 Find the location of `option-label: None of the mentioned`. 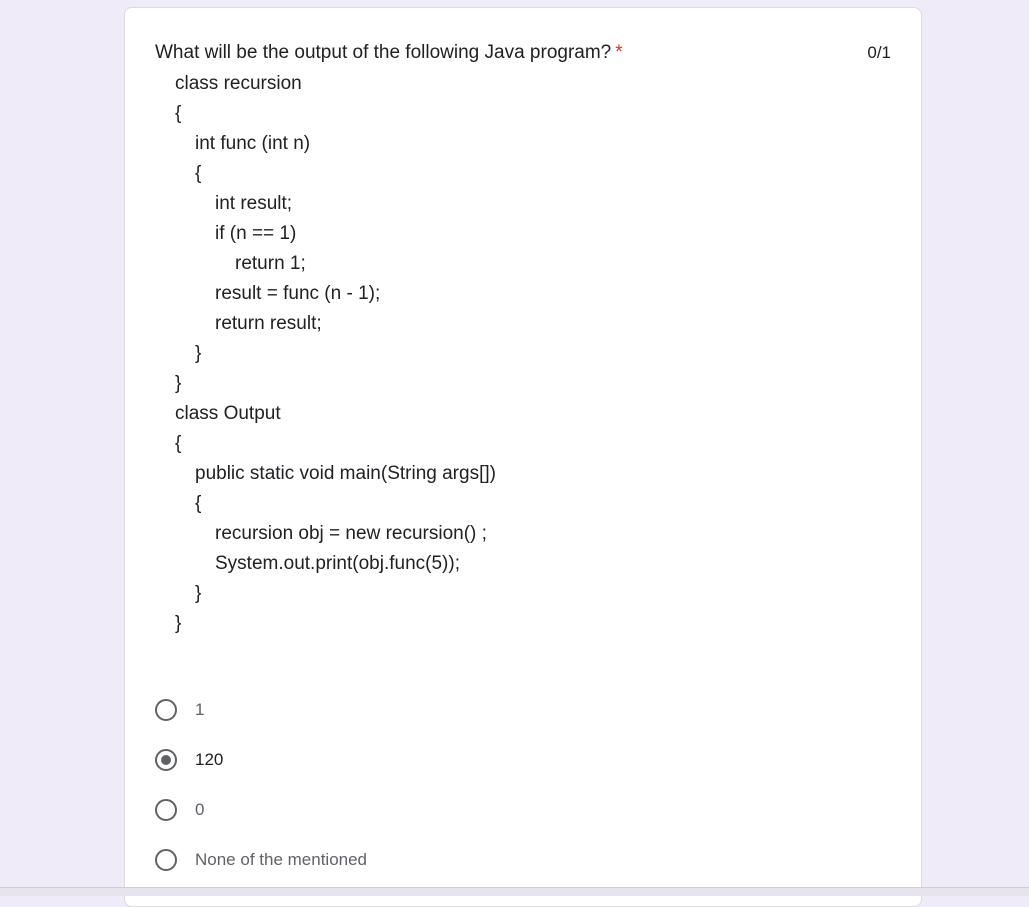

option-label: None of the mentioned is located at coordinates (281, 859).